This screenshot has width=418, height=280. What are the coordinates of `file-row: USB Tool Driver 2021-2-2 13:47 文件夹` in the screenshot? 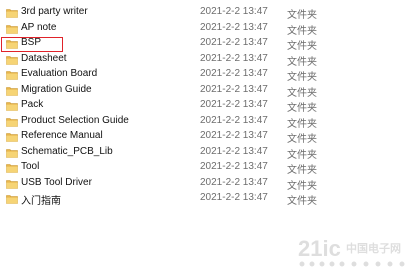 It's located at (209, 184).